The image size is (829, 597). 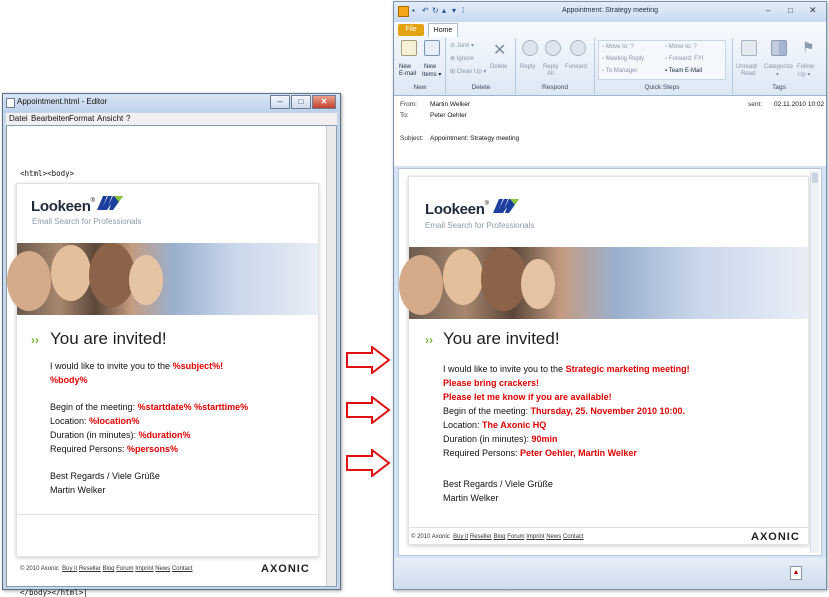 What do you see at coordinates (494, 425) in the screenshot?
I see `location-line: Location: The Axonic HQ` at bounding box center [494, 425].